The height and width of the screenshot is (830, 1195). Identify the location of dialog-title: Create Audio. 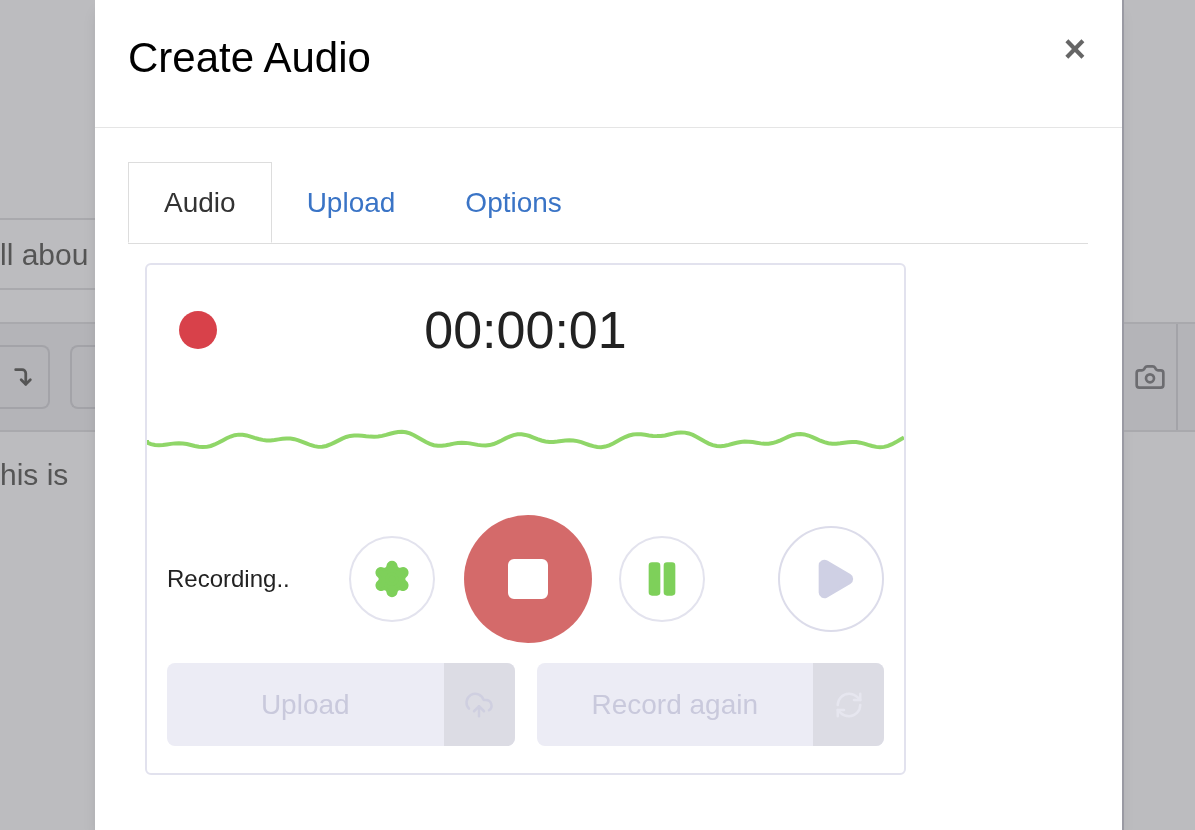
(249, 58).